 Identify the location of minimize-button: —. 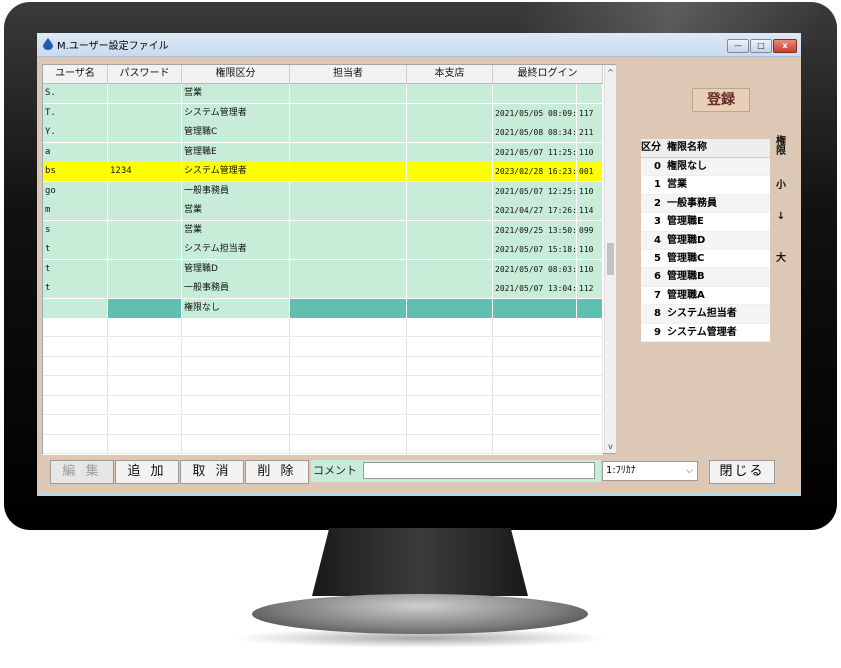
(738, 46).